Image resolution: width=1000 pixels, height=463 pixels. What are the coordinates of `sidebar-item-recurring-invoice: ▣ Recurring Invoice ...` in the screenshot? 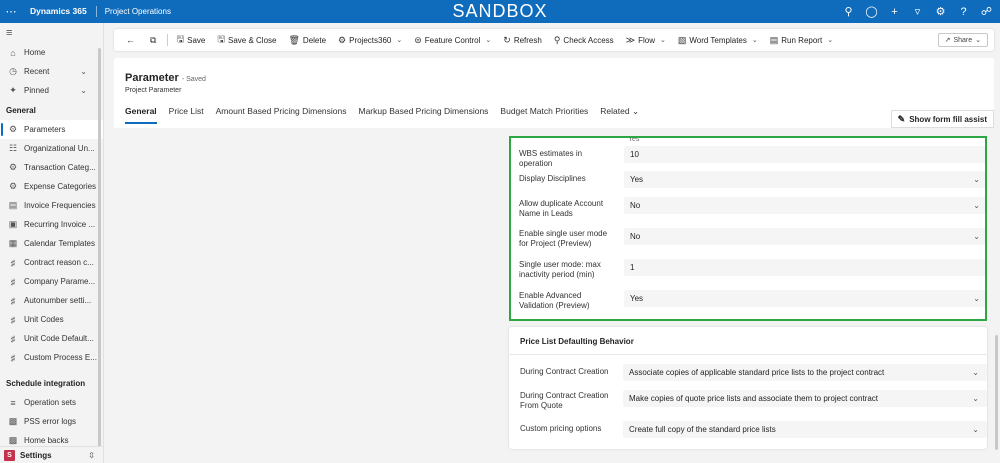 It's located at (51, 224).